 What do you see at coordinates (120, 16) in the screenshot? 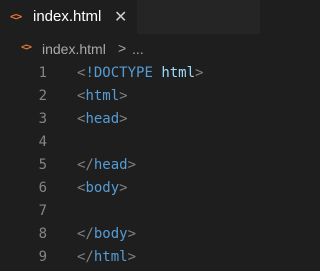
I see `close-icon: ✕` at bounding box center [120, 16].